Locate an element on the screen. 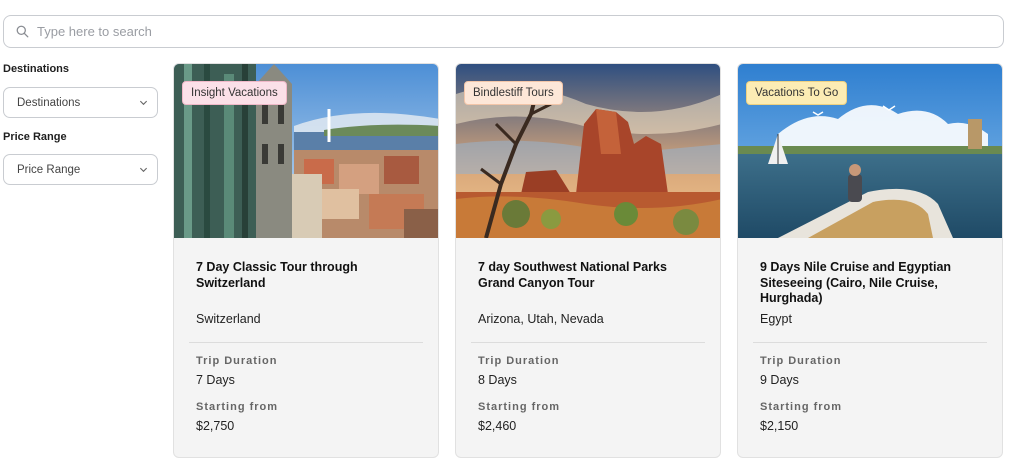 This screenshot has height=471, width=1024. destinations-select: Destinations is located at coordinates (80, 102).